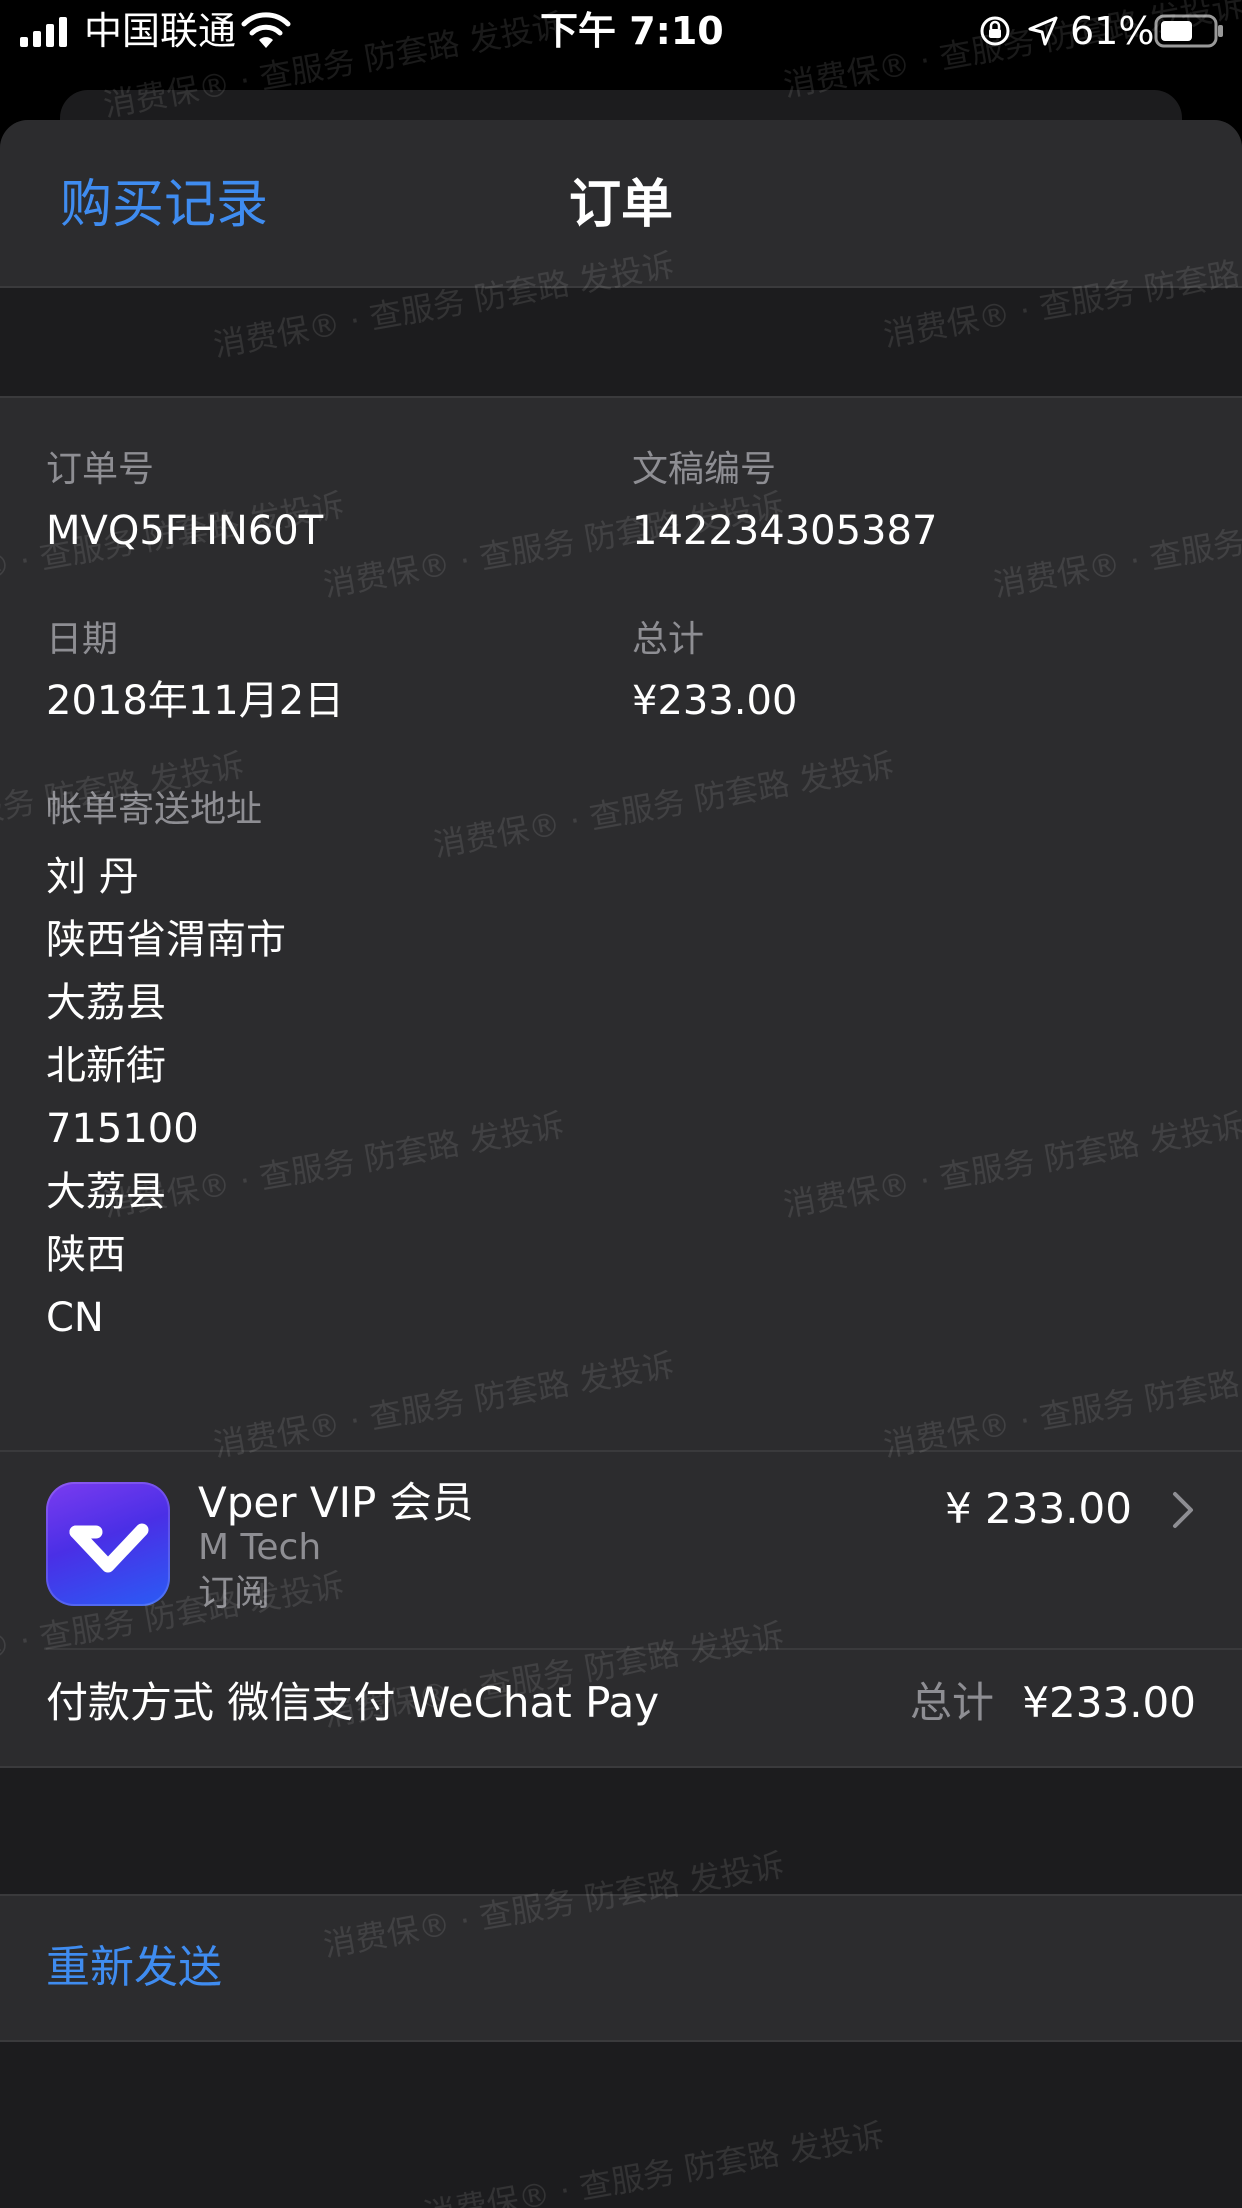 This screenshot has height=2208, width=1242. Describe the element at coordinates (644, 1649) in the screenshot. I see `divider` at that location.